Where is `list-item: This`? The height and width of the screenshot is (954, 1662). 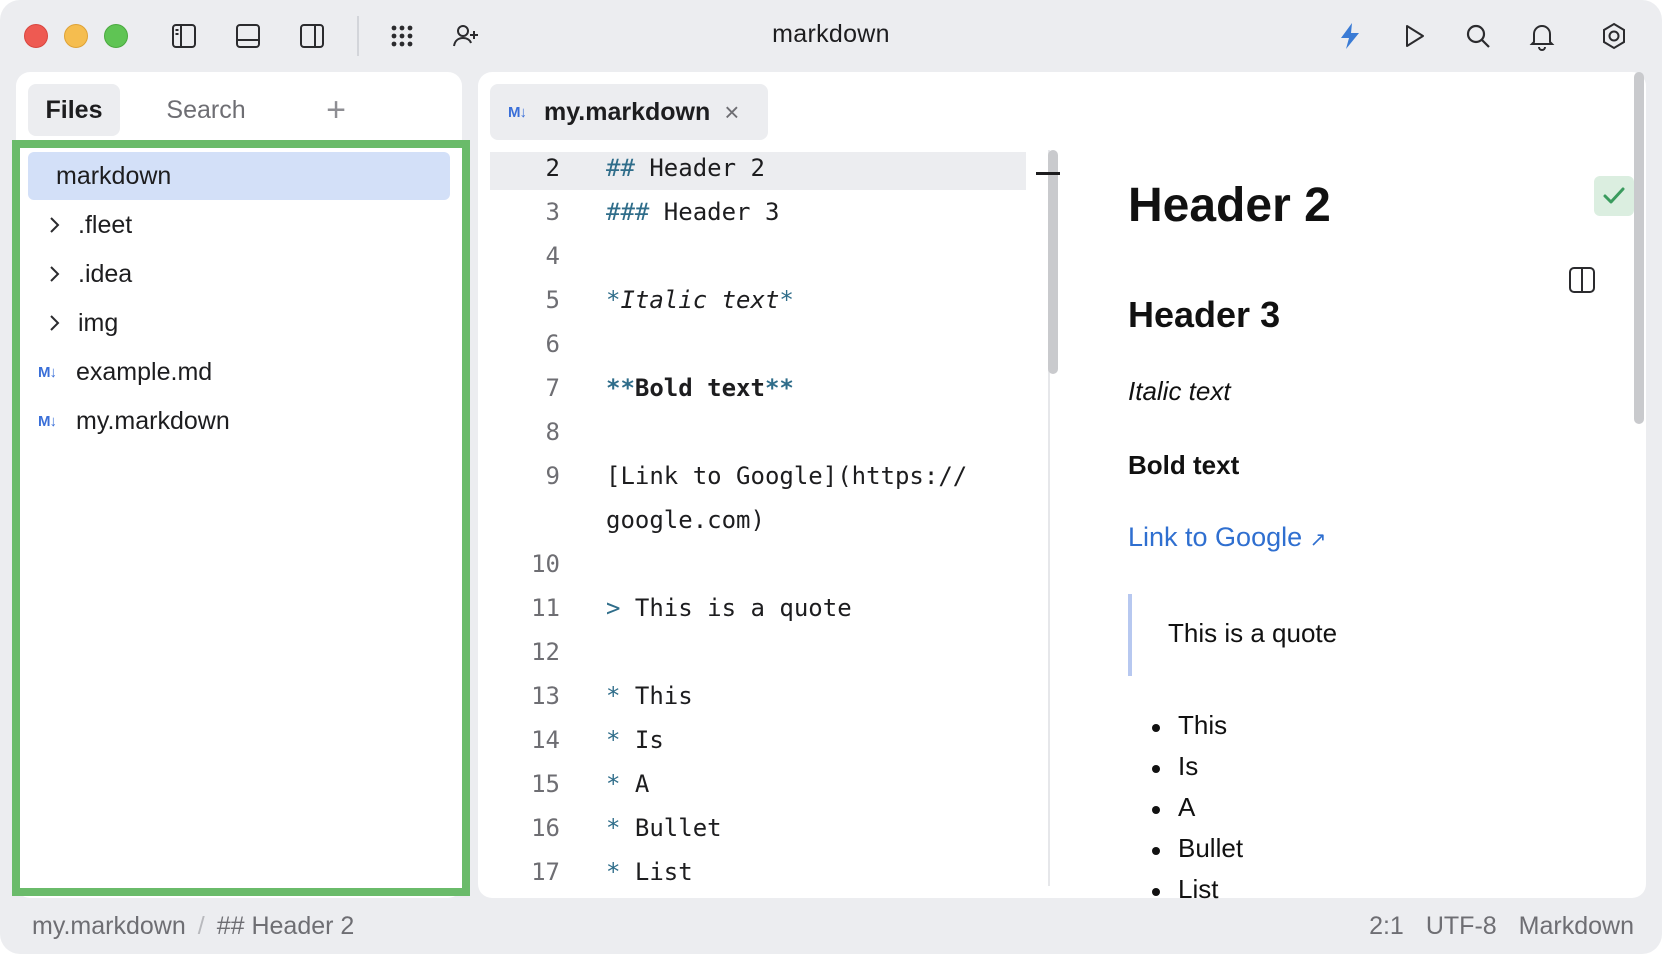
list-item: This is located at coordinates (1197, 730).